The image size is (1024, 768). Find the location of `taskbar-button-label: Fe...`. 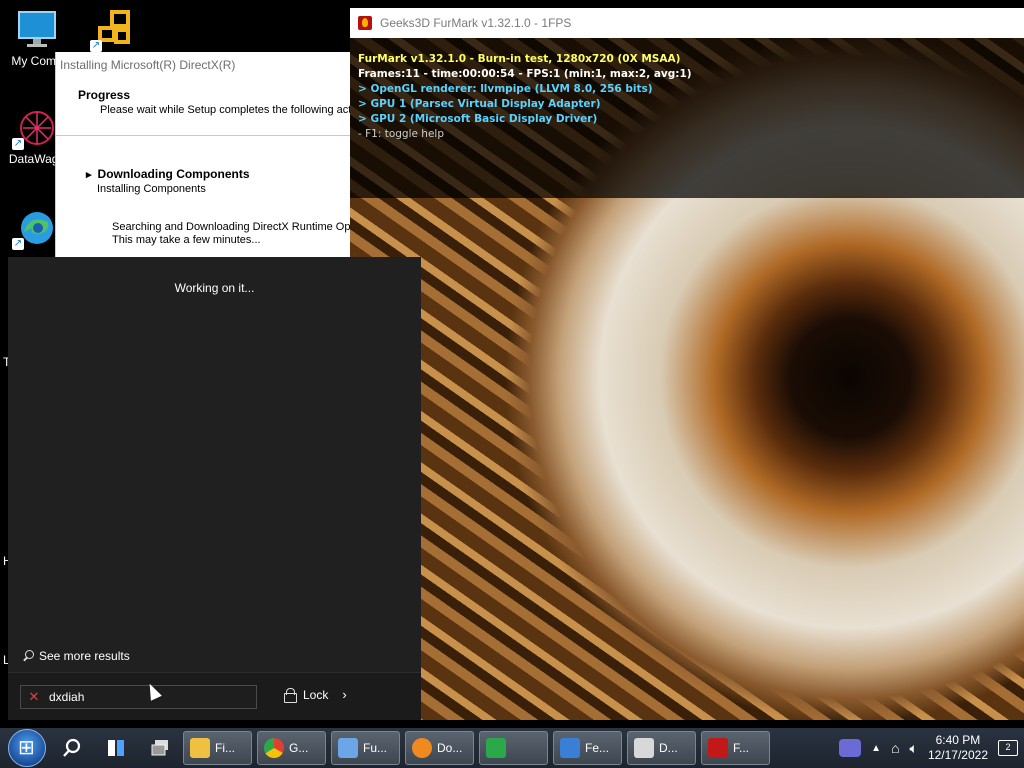

taskbar-button-label: Fe... is located at coordinates (597, 748).